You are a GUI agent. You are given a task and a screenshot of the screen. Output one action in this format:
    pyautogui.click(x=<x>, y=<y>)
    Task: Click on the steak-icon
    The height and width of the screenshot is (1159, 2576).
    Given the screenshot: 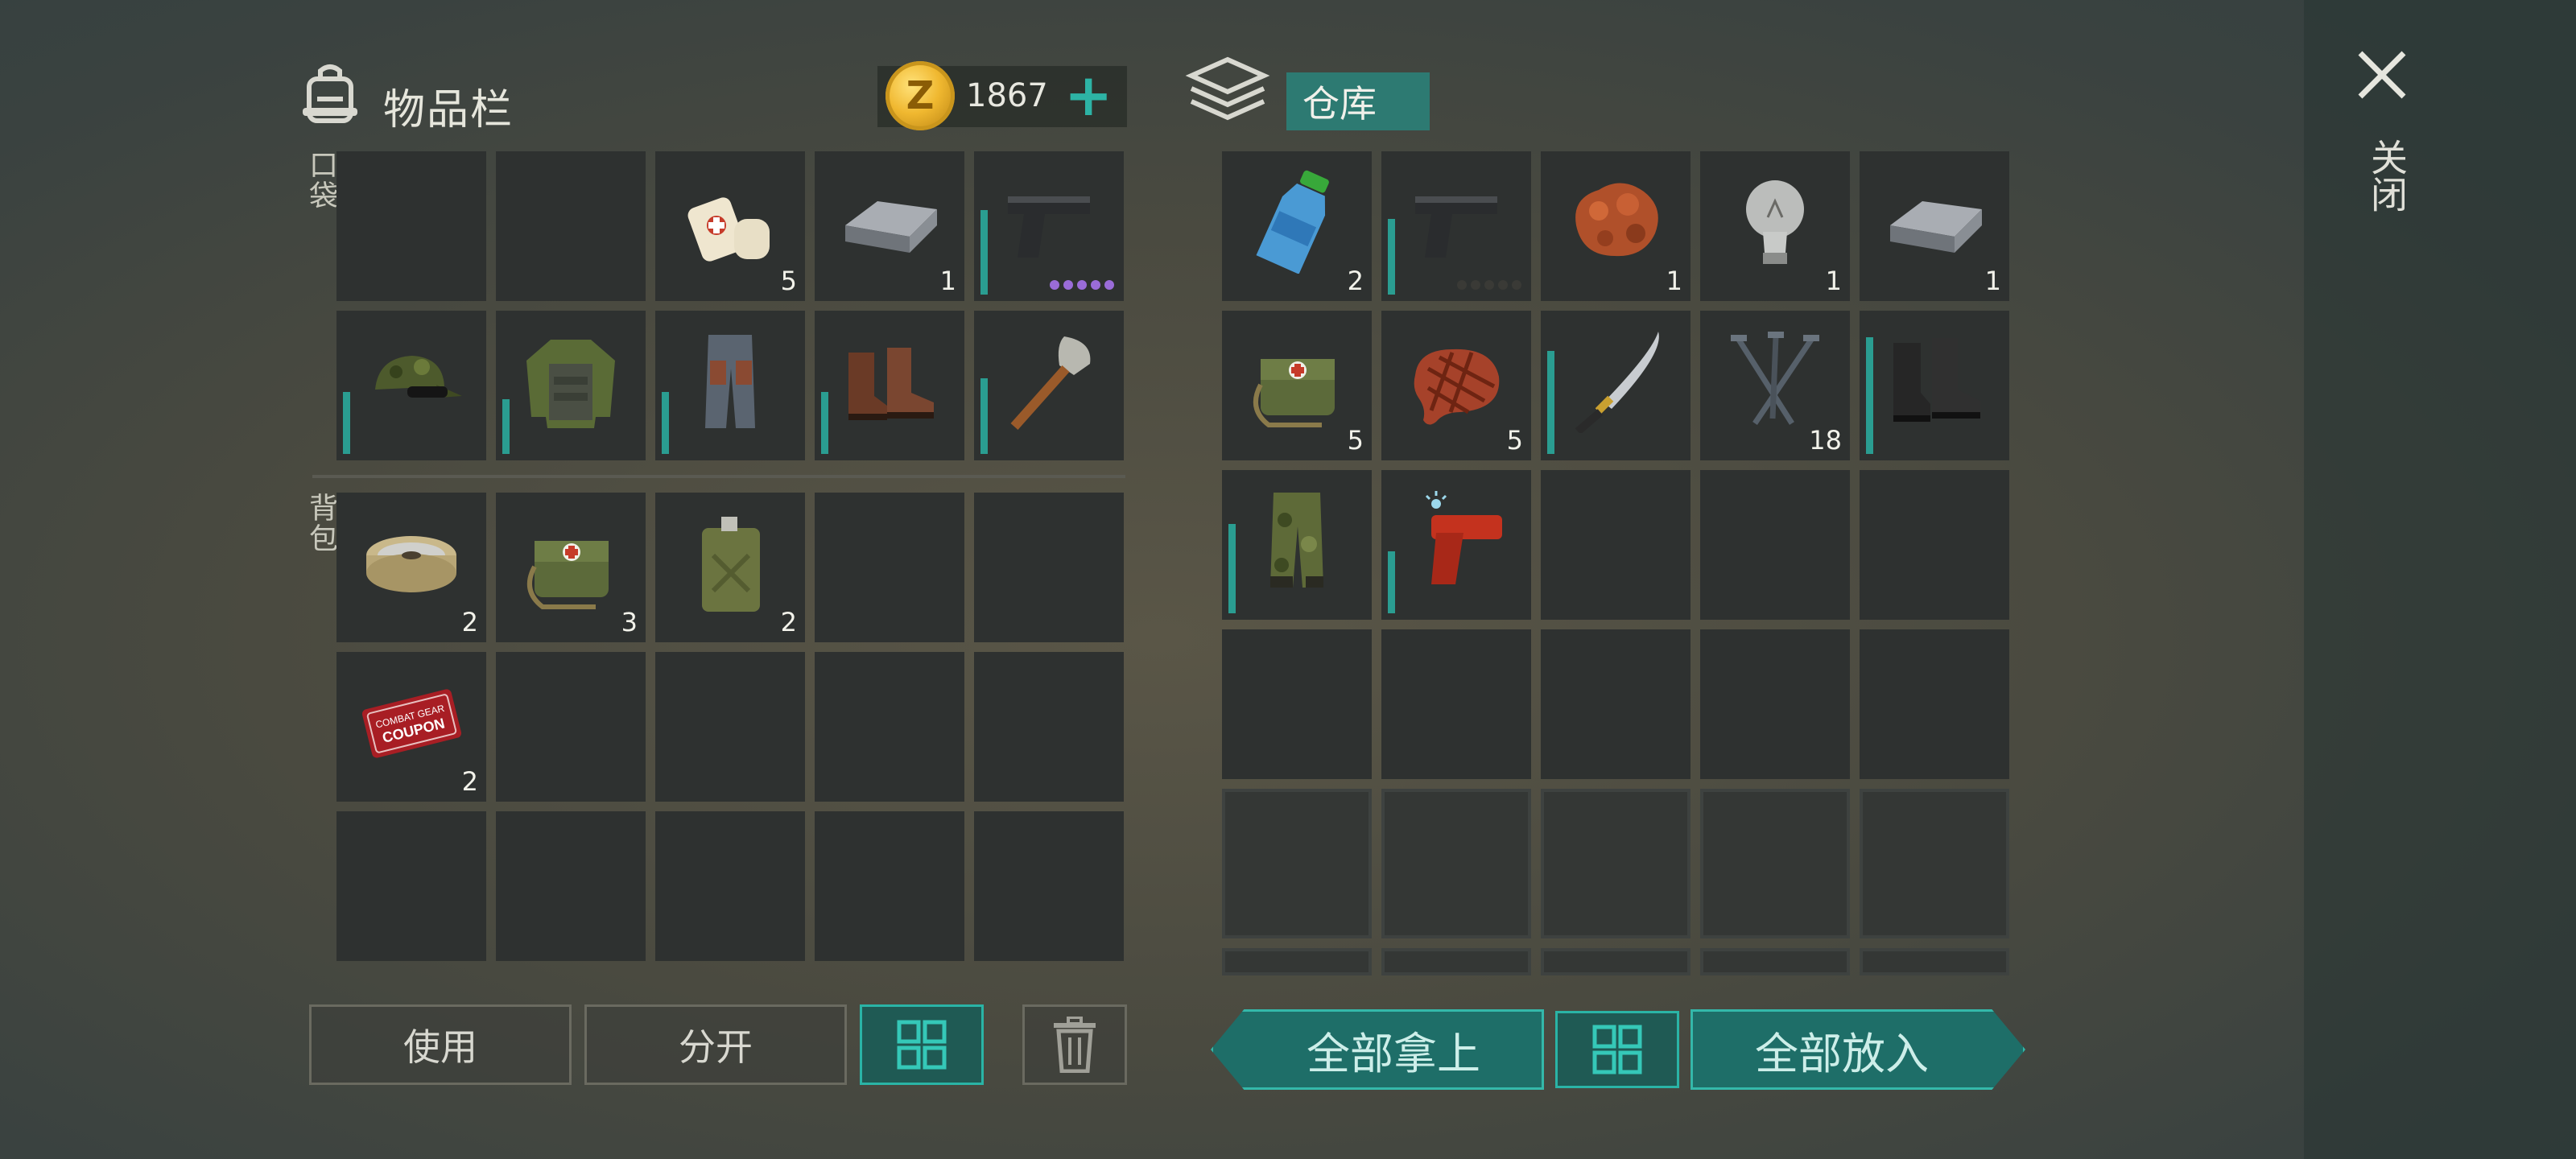 What is the action you would take?
    pyautogui.click(x=1456, y=380)
    